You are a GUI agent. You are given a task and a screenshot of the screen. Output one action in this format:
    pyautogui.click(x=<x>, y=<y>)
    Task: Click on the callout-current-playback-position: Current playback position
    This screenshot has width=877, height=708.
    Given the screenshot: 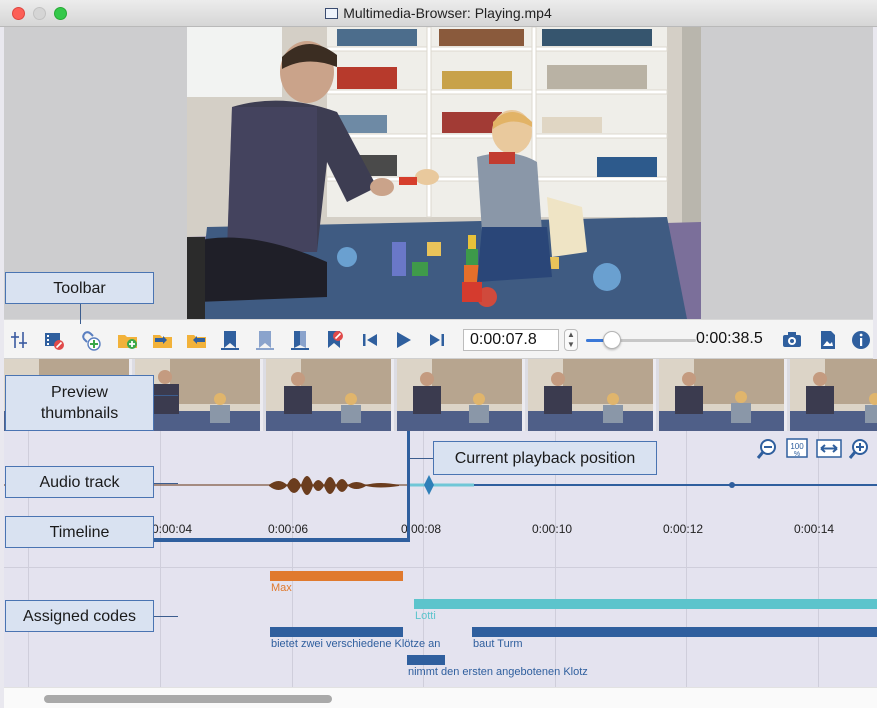 What is the action you would take?
    pyautogui.click(x=545, y=458)
    